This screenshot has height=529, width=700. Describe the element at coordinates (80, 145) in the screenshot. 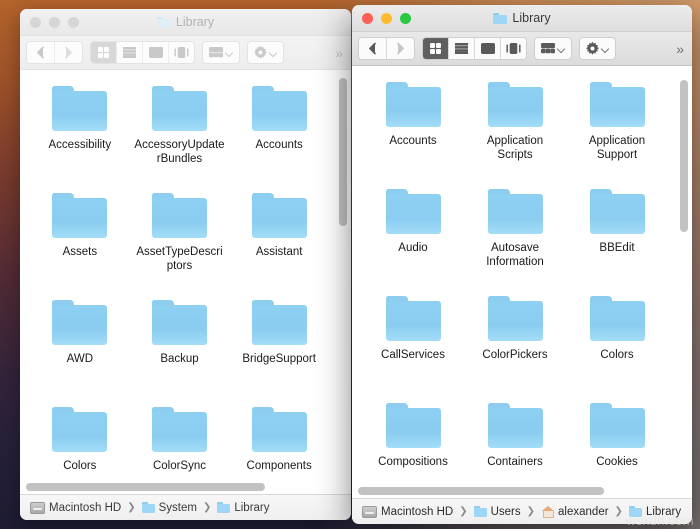

I see `list-item-label: Accessibility` at that location.